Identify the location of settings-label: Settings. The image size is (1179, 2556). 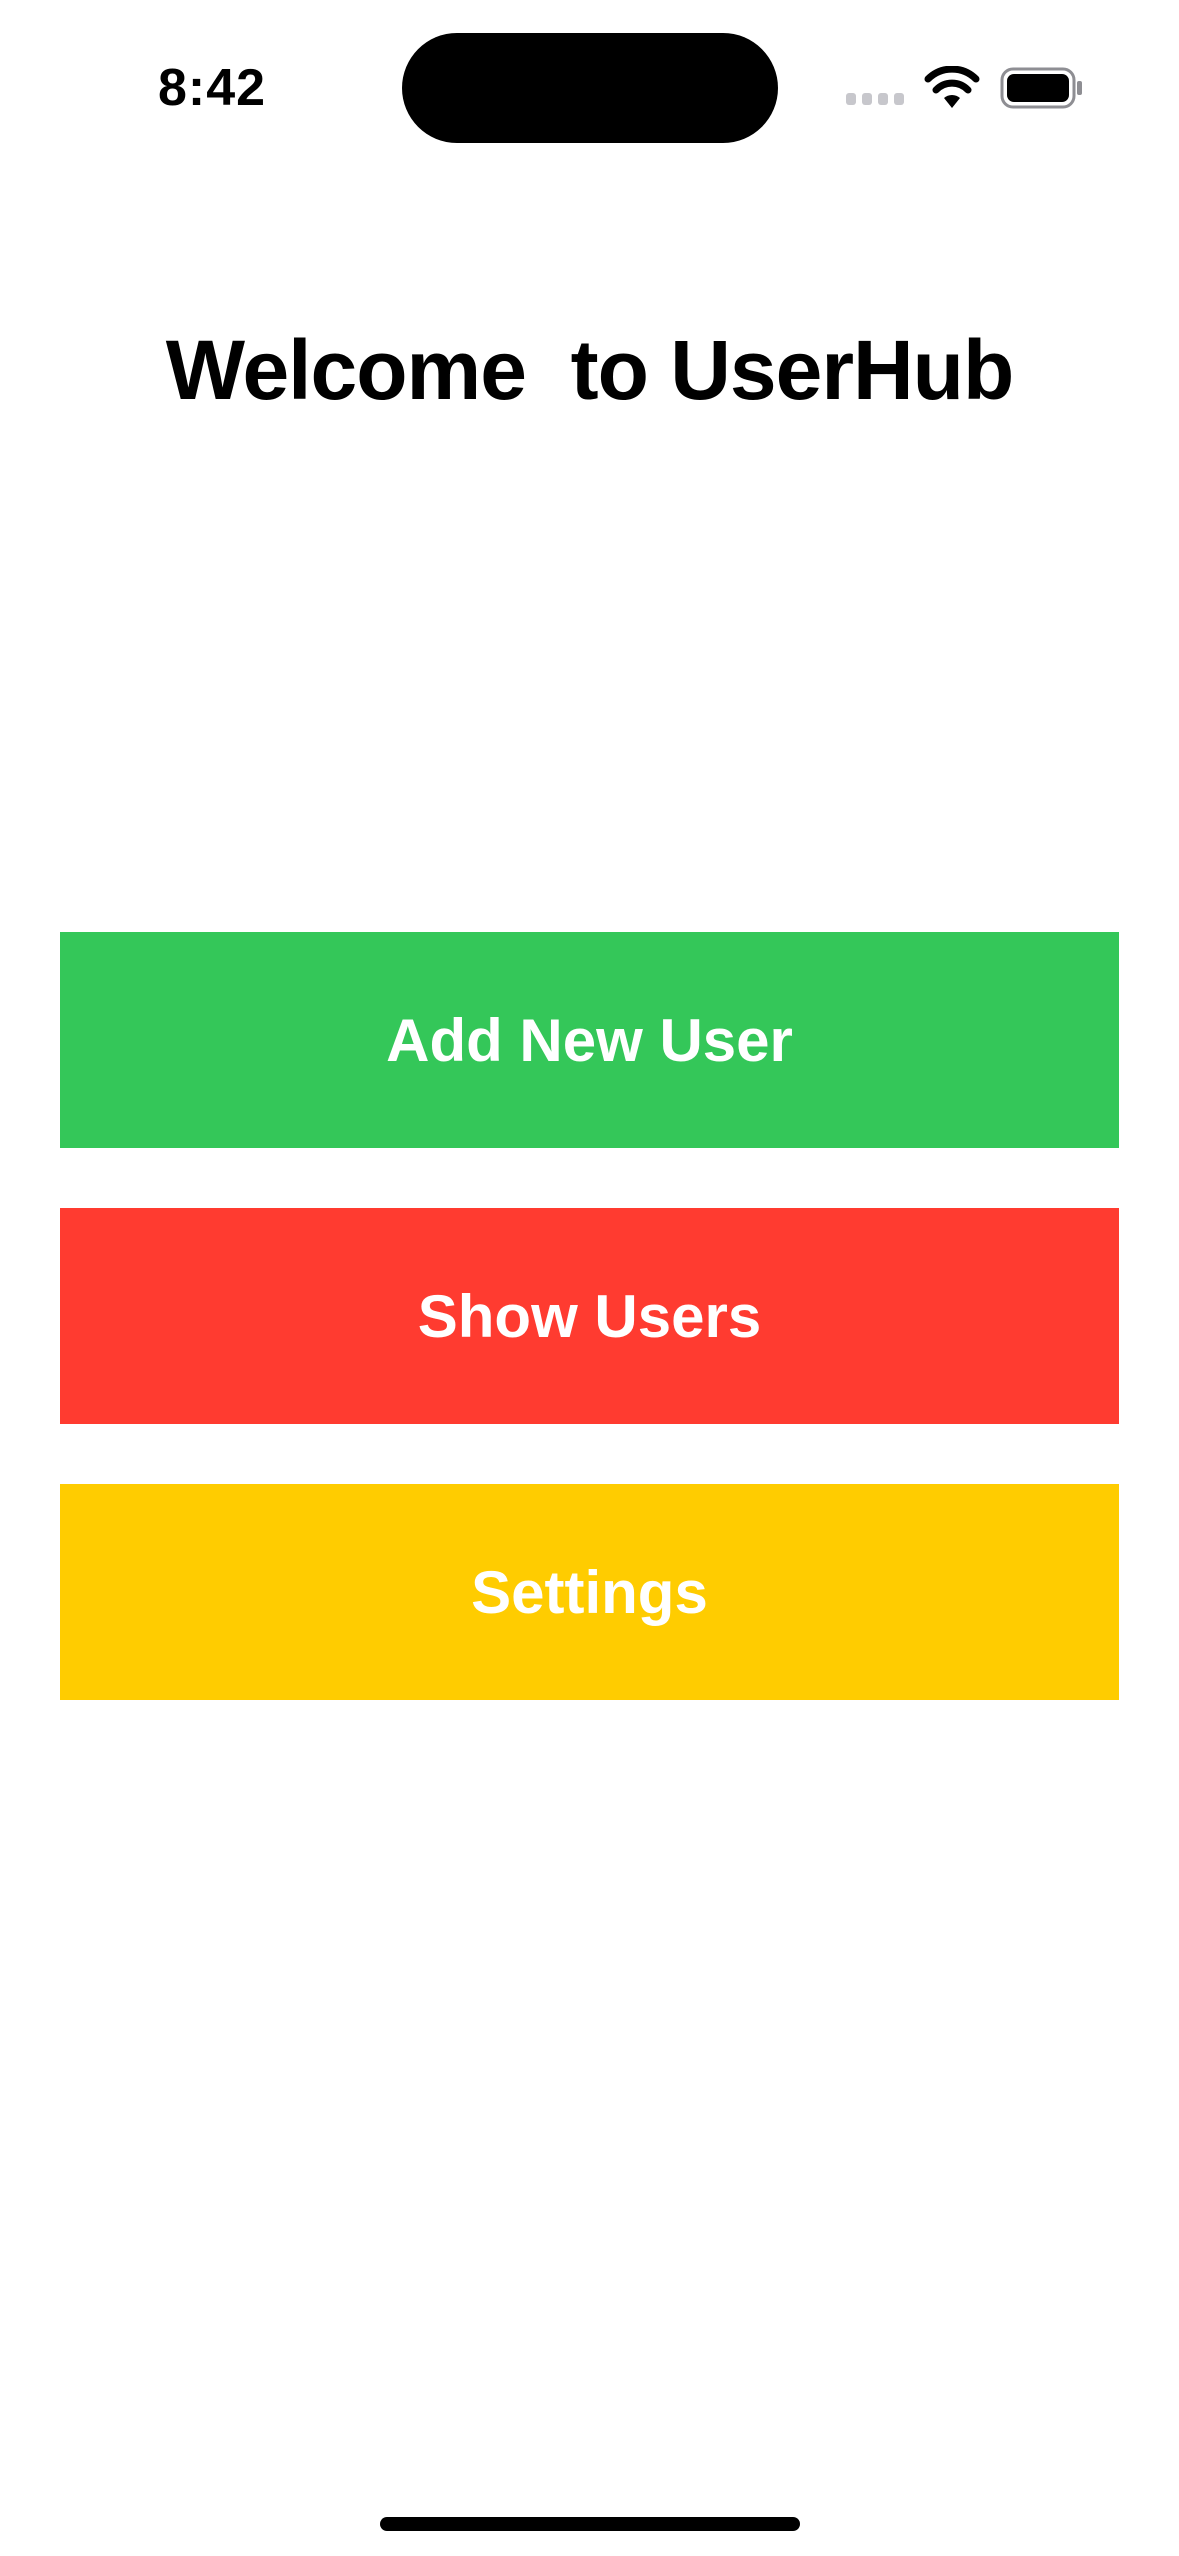
(589, 1592).